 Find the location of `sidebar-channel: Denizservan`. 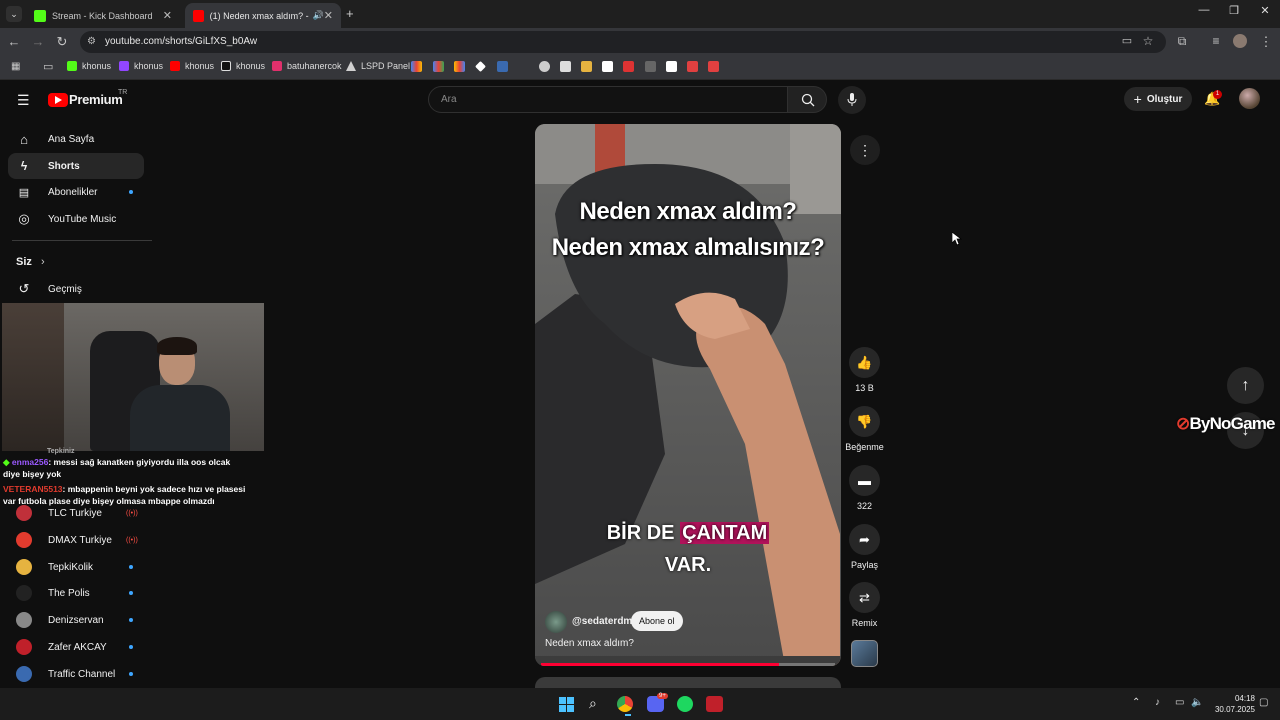

sidebar-channel: Denizservan is located at coordinates (76, 620).